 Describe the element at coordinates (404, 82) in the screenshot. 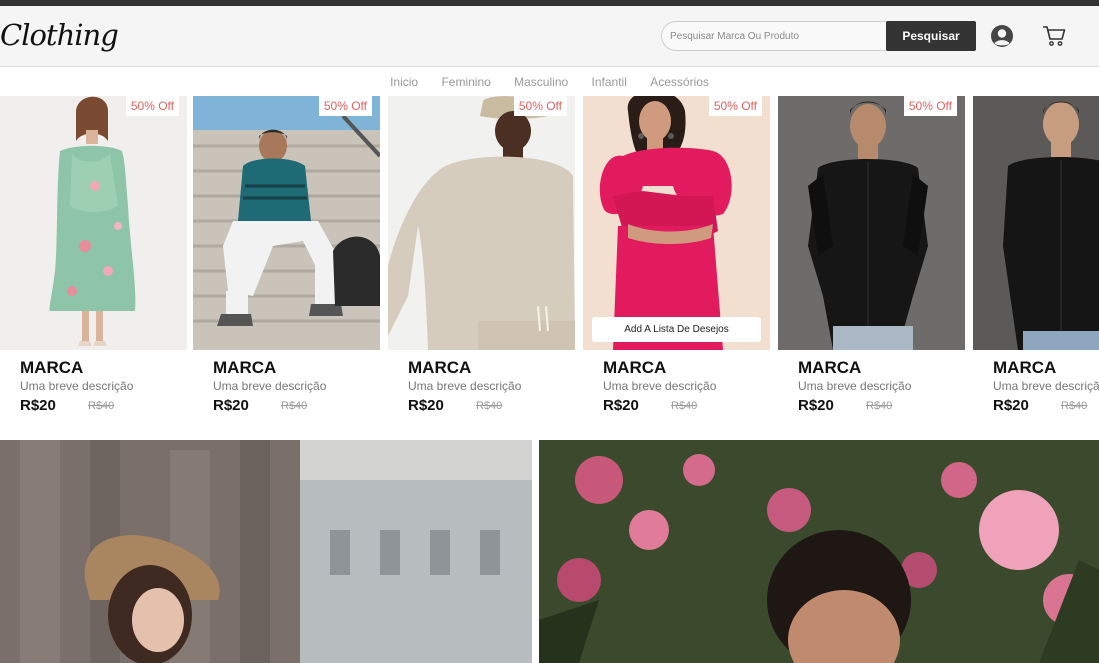

I see `nav-item-inicio: Inicio` at that location.